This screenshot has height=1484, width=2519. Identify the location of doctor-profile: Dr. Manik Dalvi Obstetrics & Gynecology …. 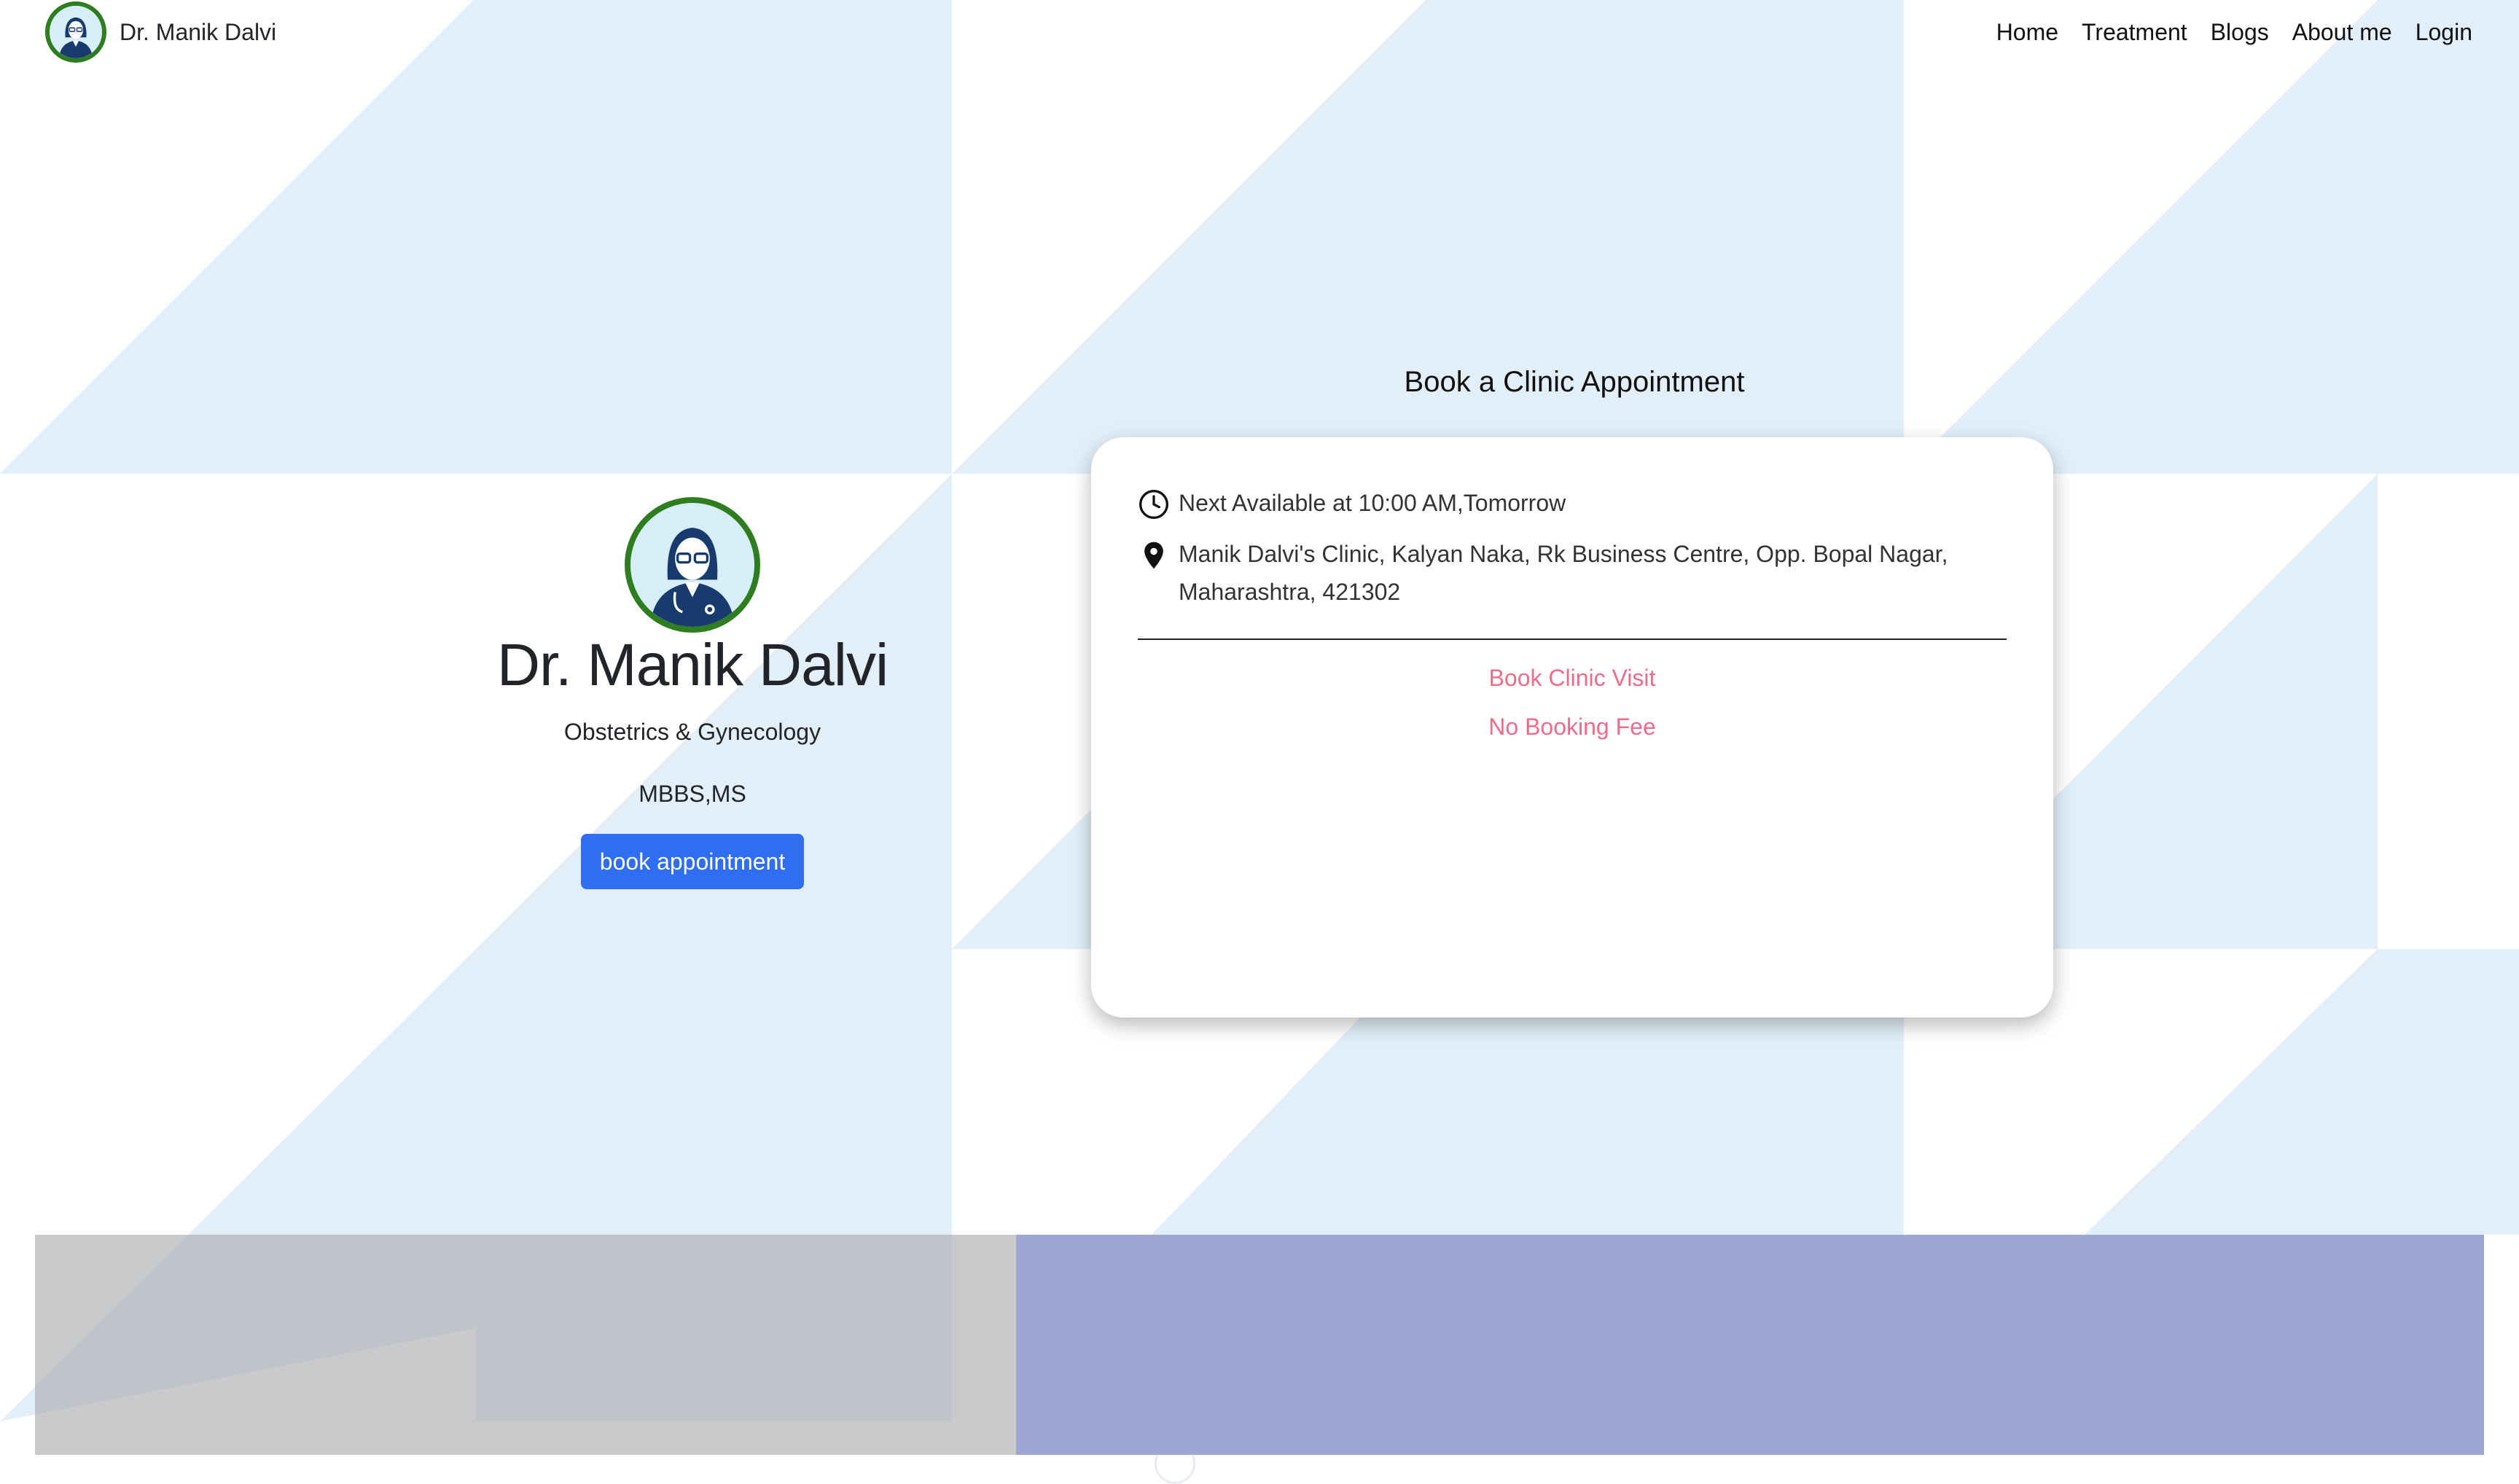
(692, 693).